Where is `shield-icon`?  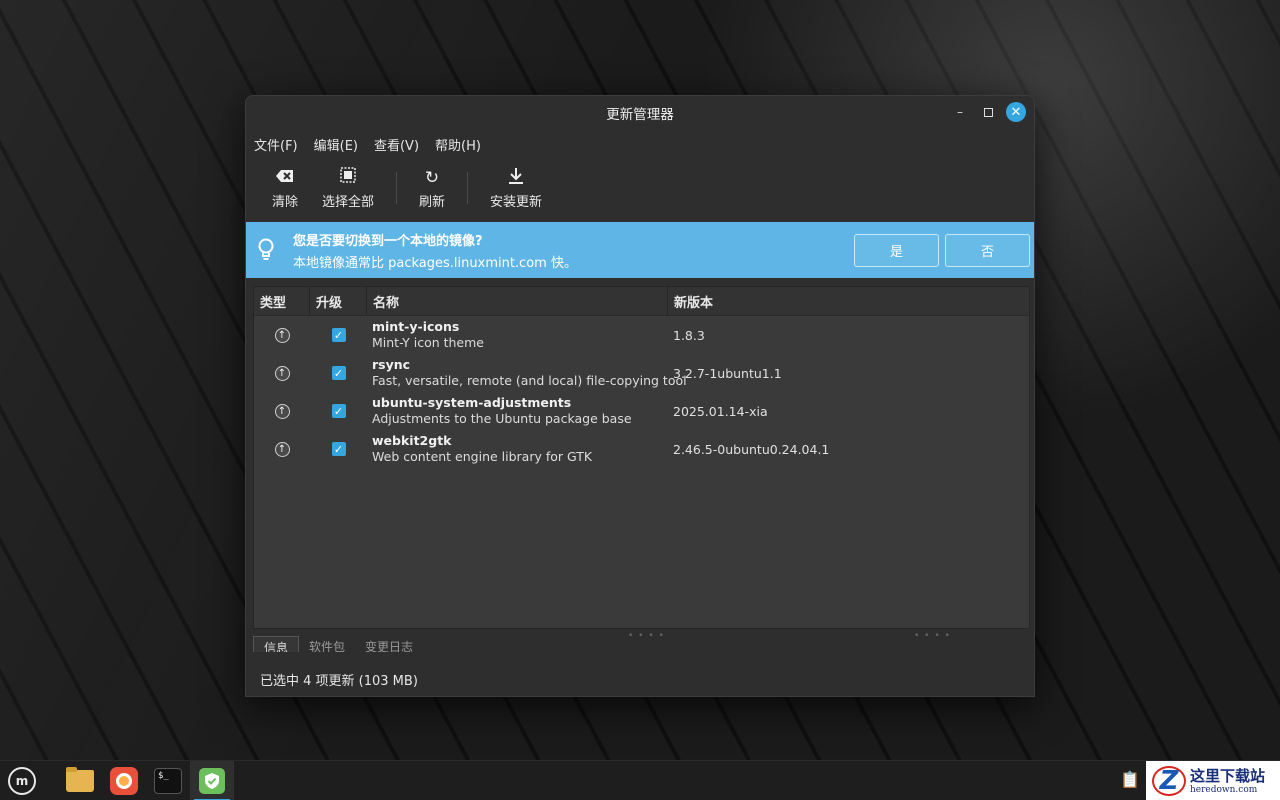
shield-icon is located at coordinates (212, 780).